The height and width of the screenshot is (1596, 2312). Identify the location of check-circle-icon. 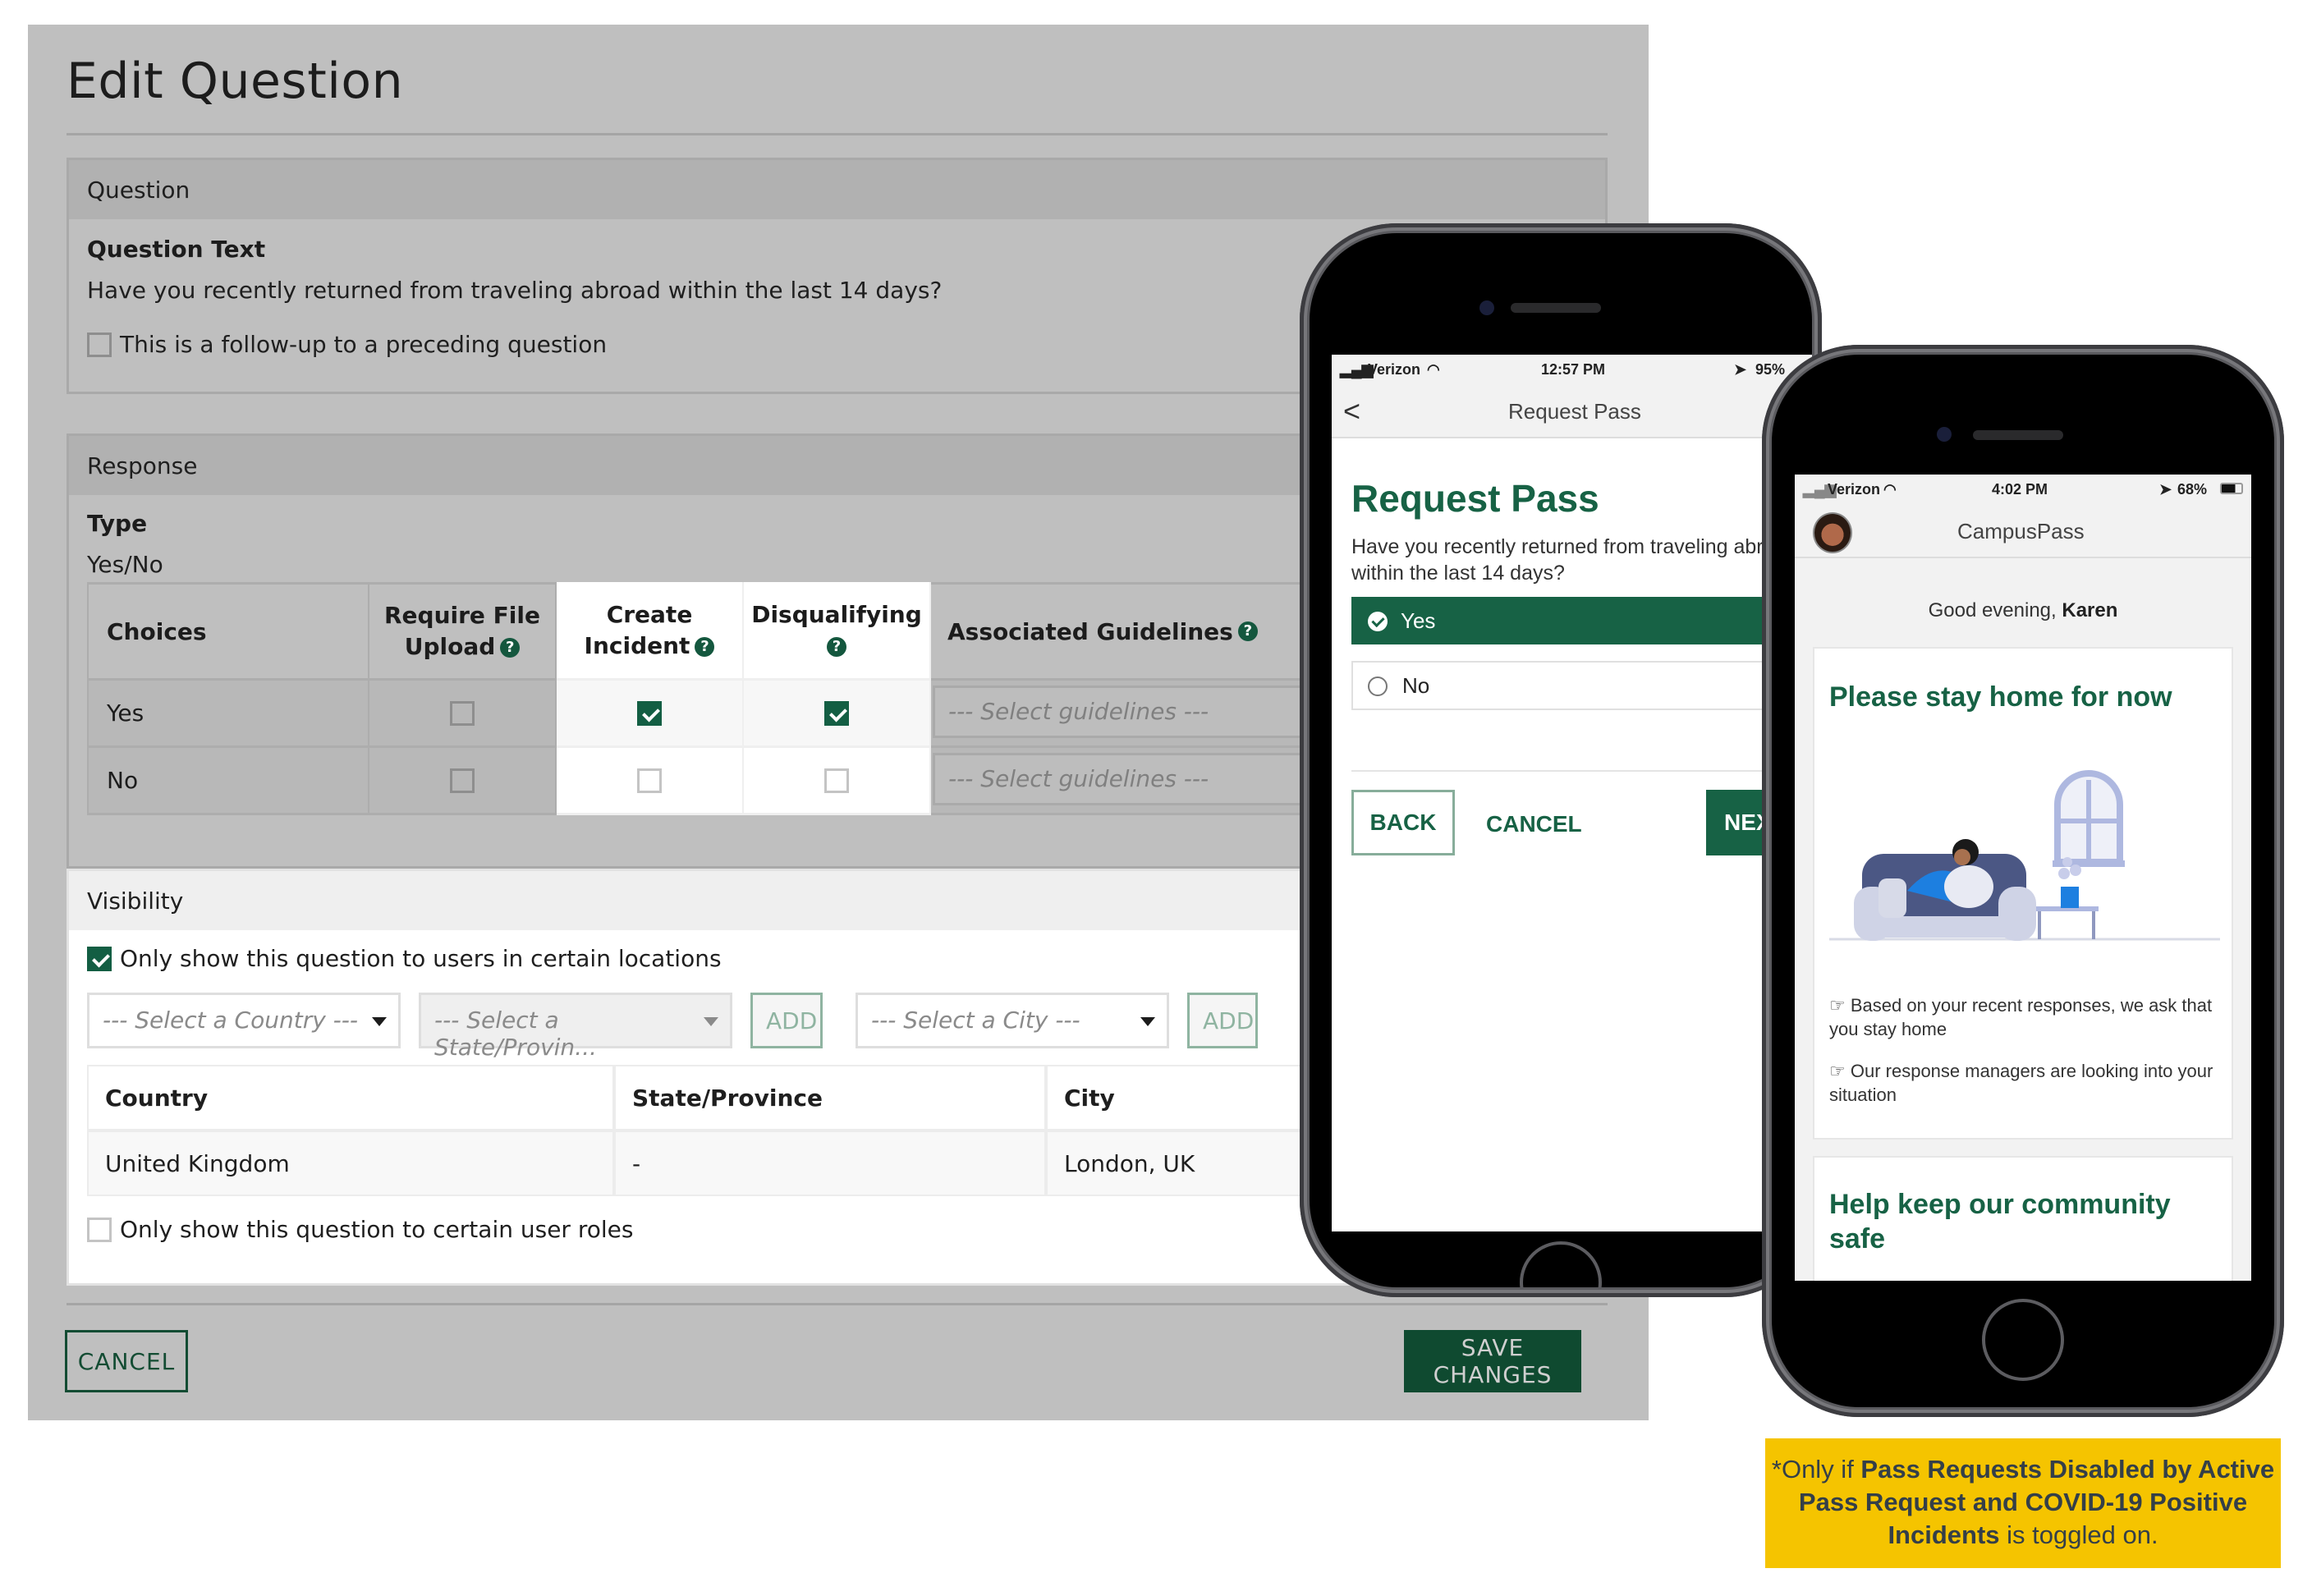
(1378, 621).